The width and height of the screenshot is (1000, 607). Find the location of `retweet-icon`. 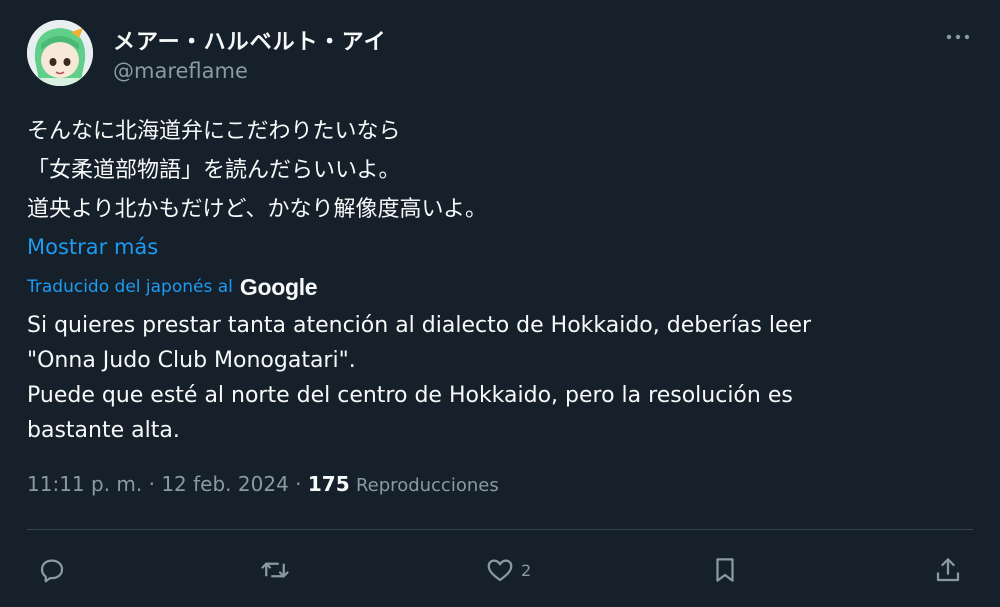

retweet-icon is located at coordinates (275, 570).